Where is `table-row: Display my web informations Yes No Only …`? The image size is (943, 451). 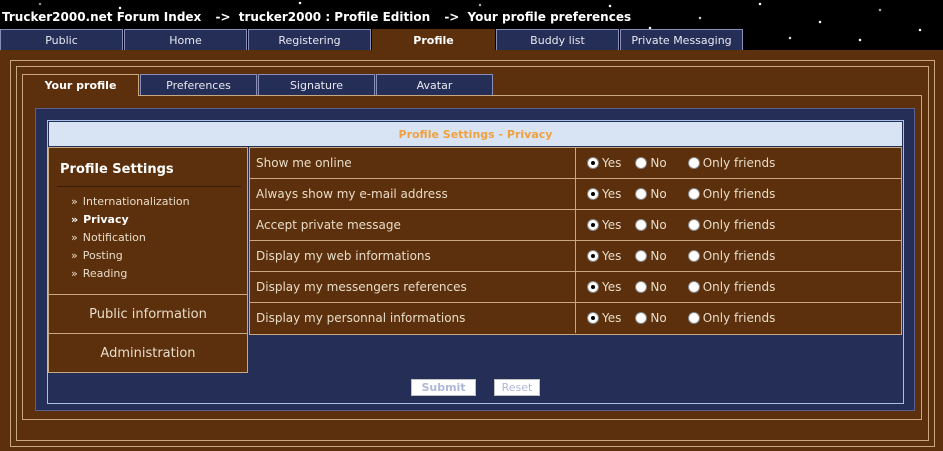 table-row: Display my web informations Yes No Only … is located at coordinates (575, 256).